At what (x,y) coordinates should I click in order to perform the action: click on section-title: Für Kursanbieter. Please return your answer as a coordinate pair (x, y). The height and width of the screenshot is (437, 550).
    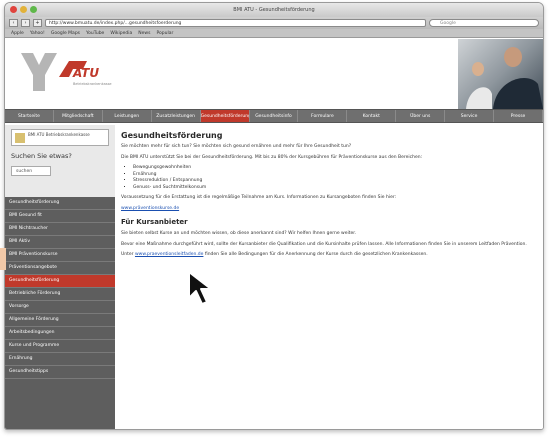
    Looking at the image, I should click on (154, 222).